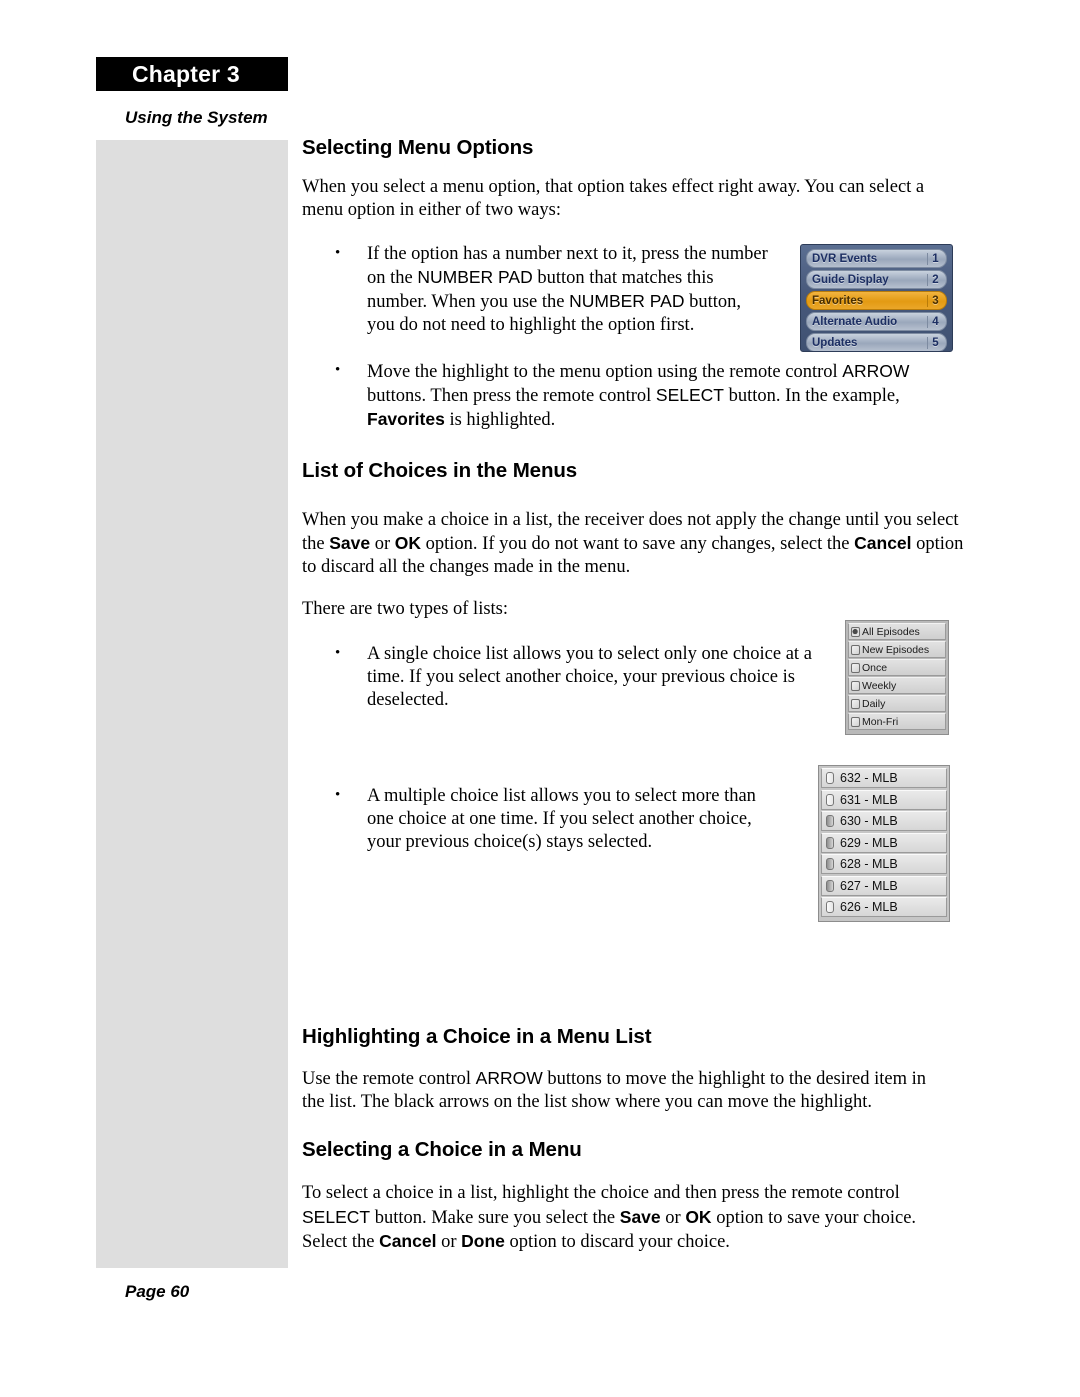  Describe the element at coordinates (869, 821) in the screenshot. I see `multiple-choice-row-label: 630 - MLB` at that location.